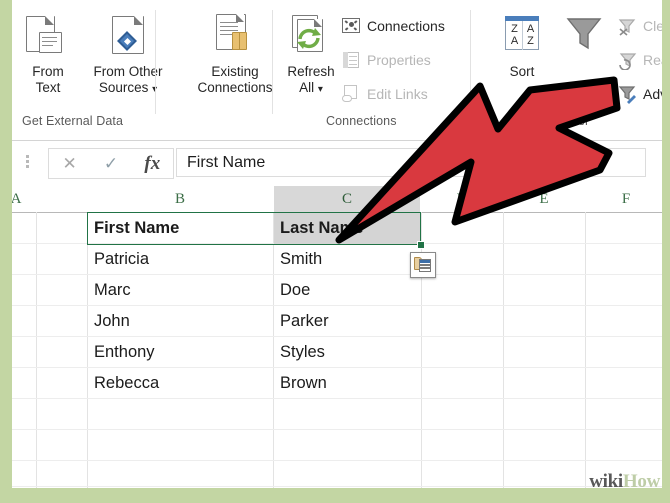 The height and width of the screenshot is (503, 670). Describe the element at coordinates (556, 121) in the screenshot. I see `group-label-sort-and-filter: Sort & Filter` at that location.